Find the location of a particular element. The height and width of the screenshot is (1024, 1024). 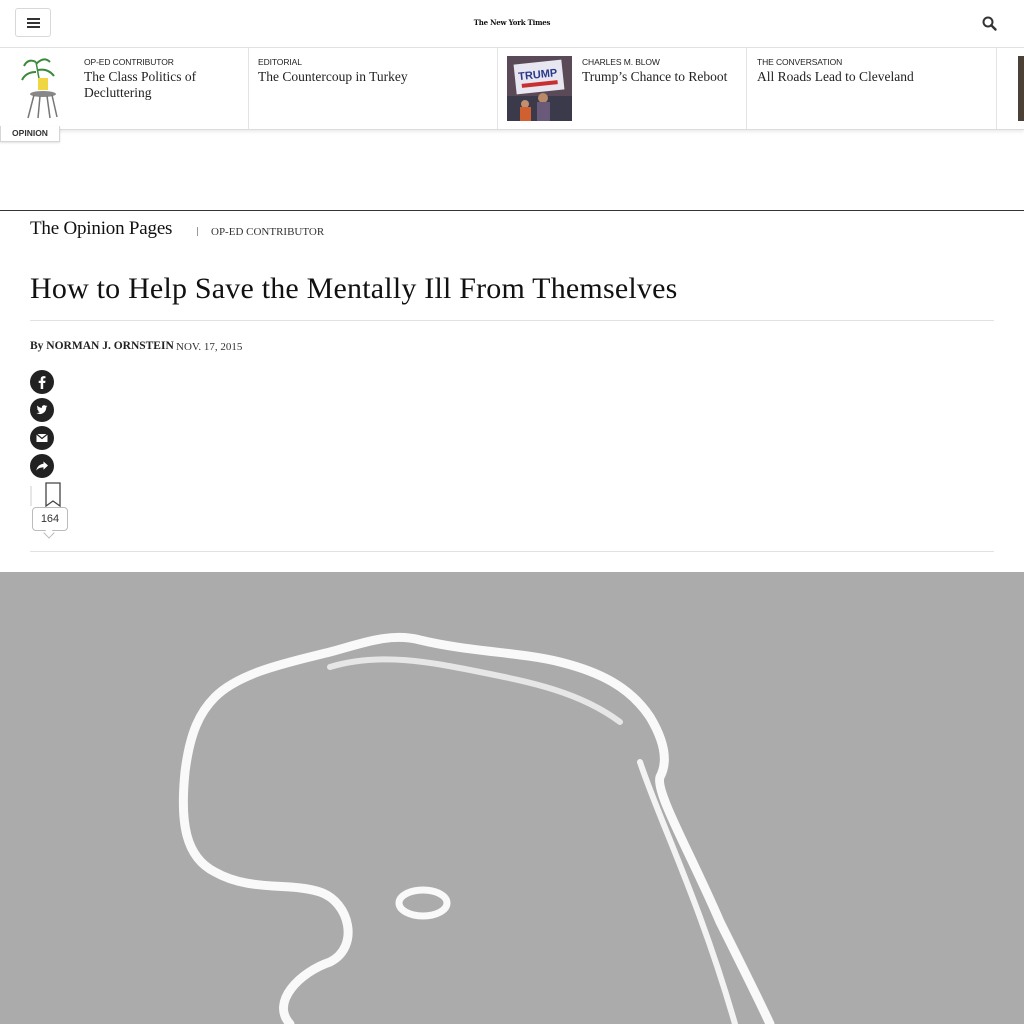

byline: By NORMAN J. ORNSTEIN is located at coordinates (102, 346).